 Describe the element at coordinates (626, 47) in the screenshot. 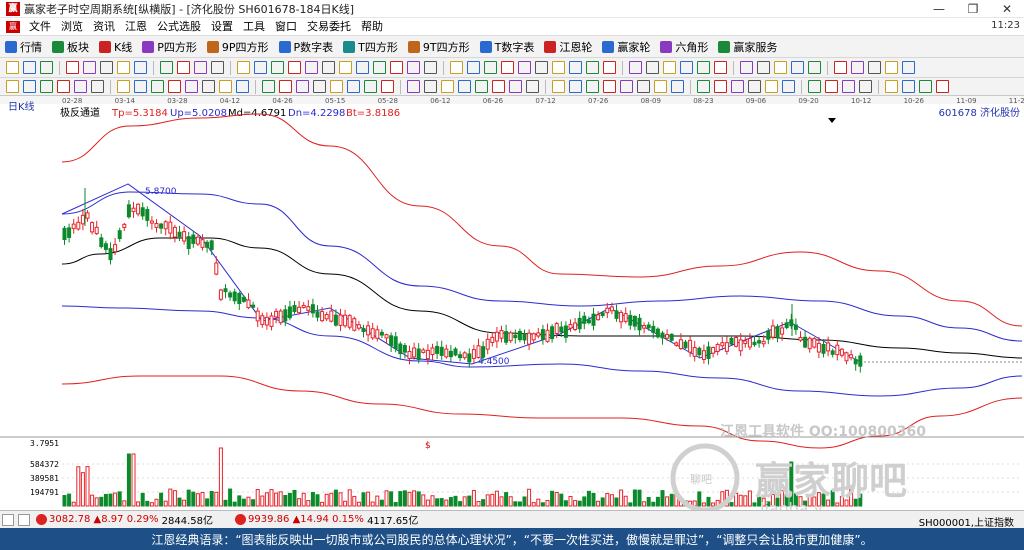

I see `toolbar-item-10: 赢家轮` at that location.